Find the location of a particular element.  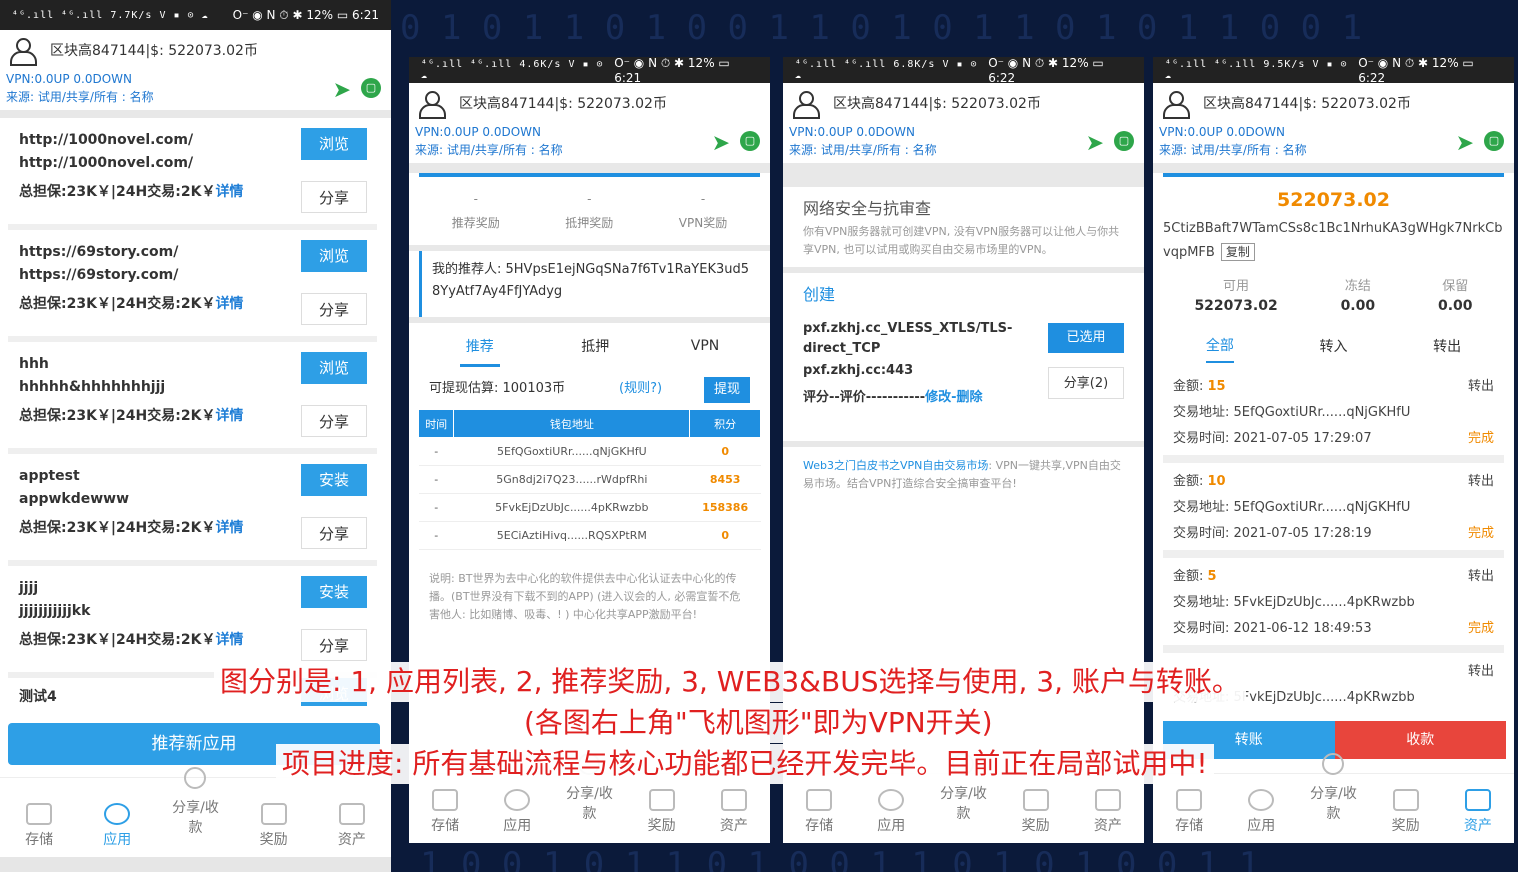

app-url: apptest is located at coordinates (49, 476).